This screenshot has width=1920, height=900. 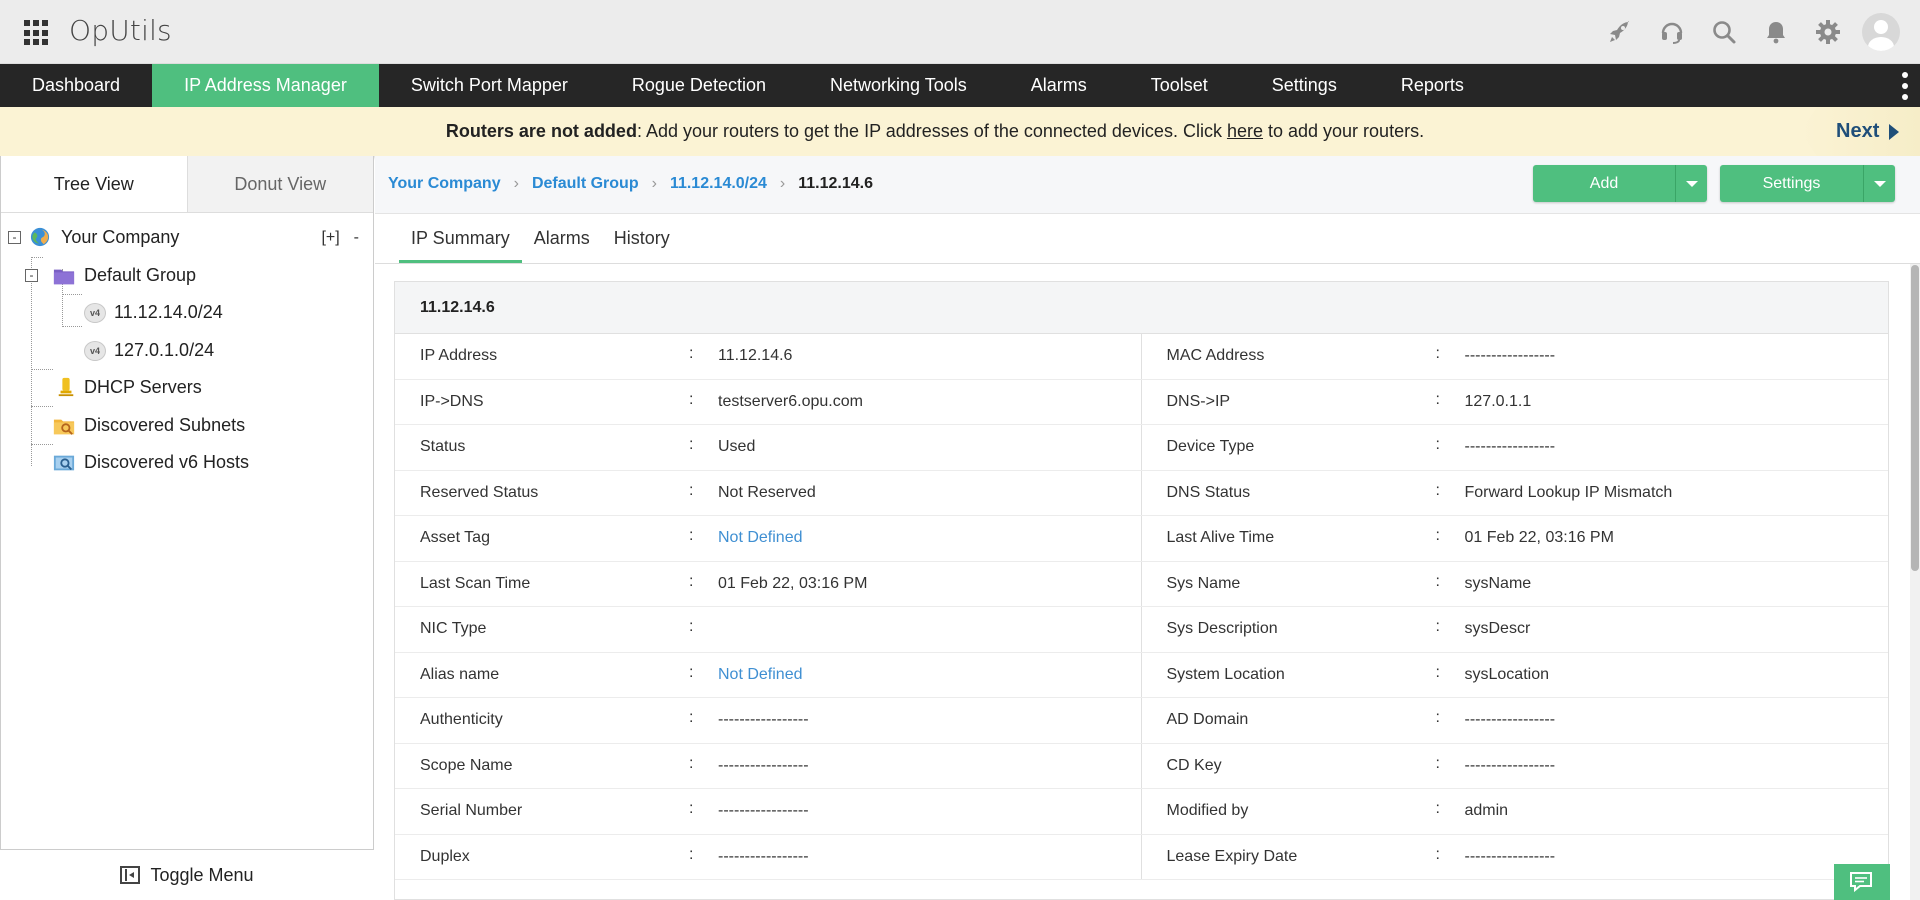 I want to click on add-dropdown-toggle, so click(x=1691, y=183).